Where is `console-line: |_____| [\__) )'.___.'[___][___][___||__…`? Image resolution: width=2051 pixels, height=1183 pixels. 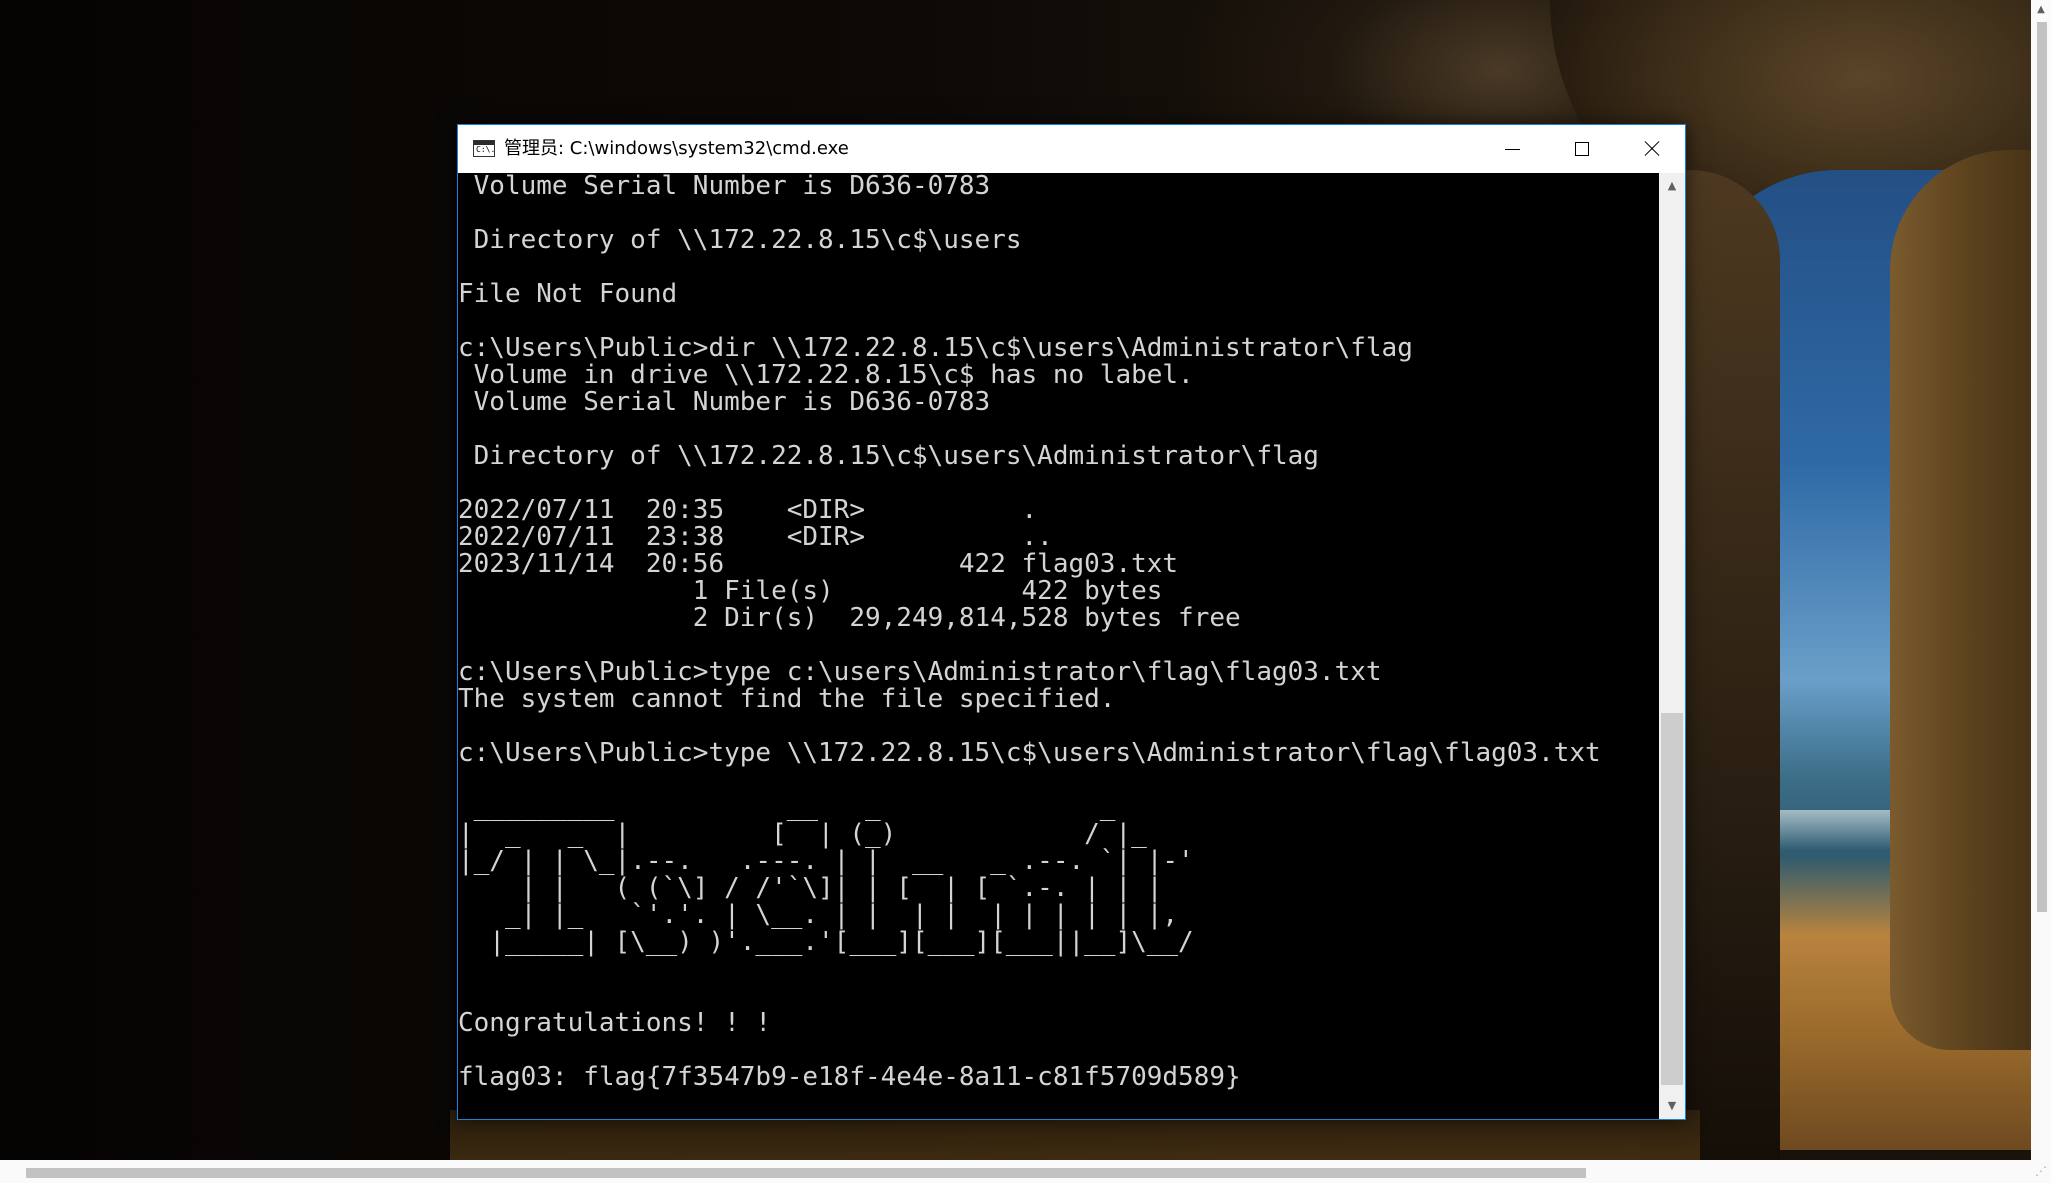 console-line: |_____| [\__) )'.___.'[___][___][___||__… is located at coordinates (826, 942).